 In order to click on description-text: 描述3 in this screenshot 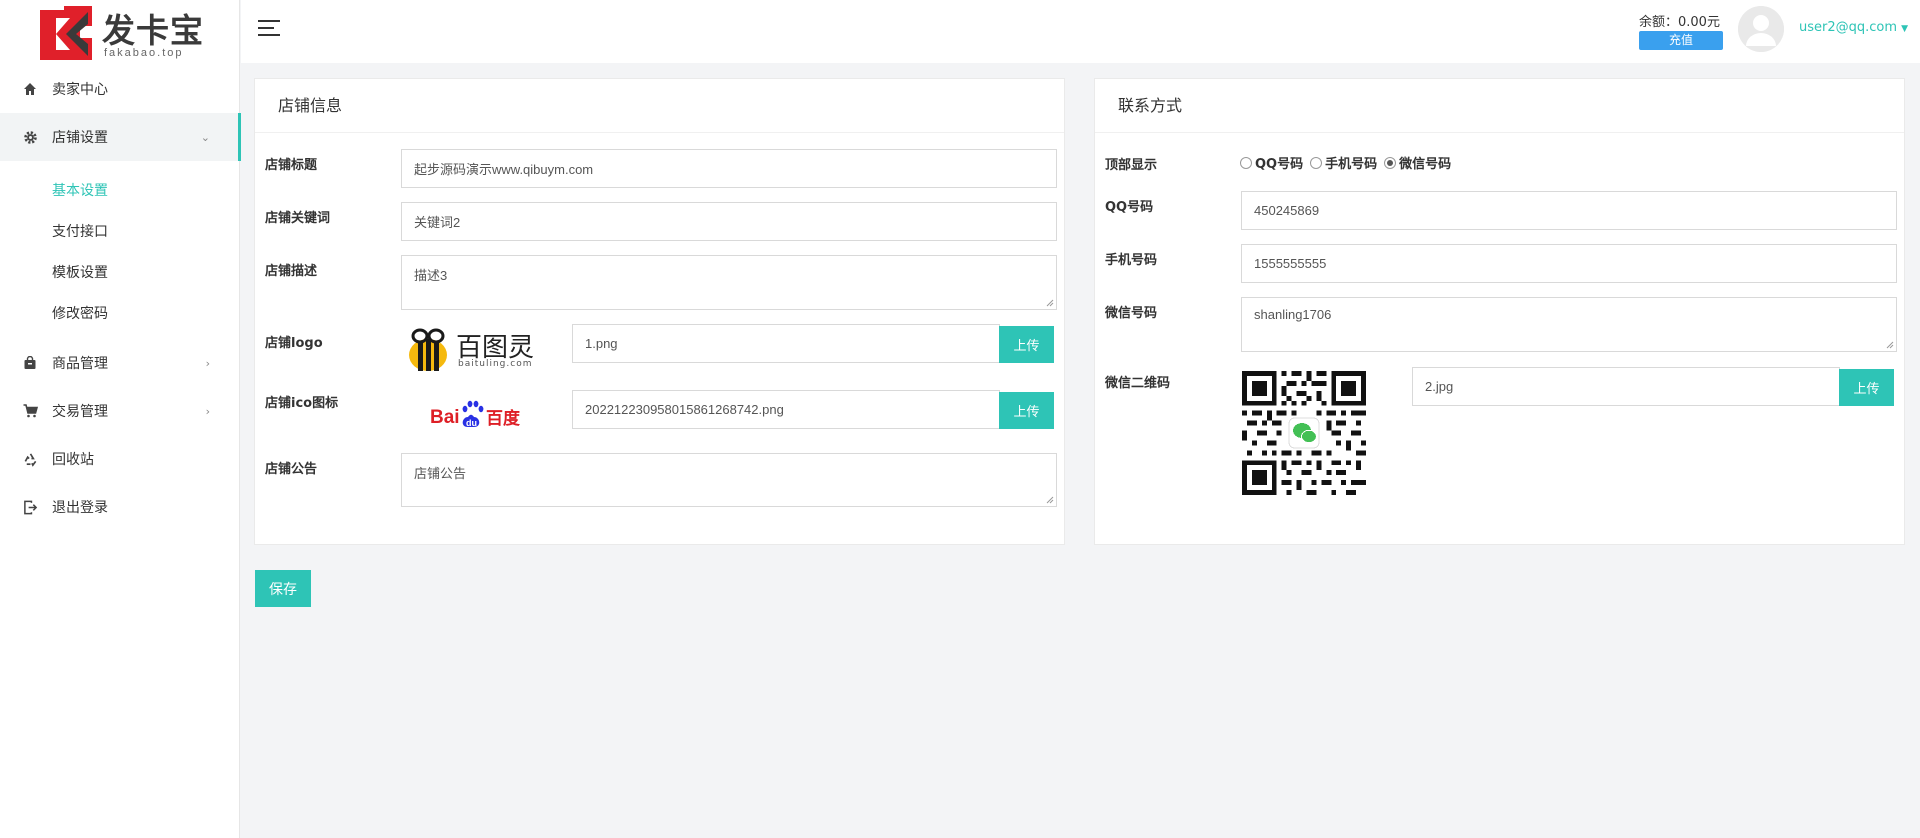, I will do `click(431, 275)`.